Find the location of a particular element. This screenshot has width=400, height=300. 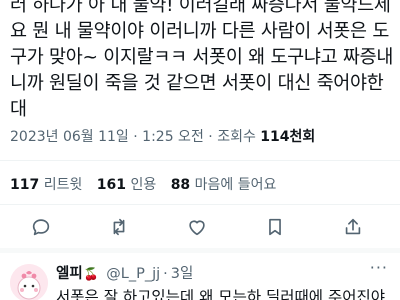

reply-header: 엘피🍒 @L_P_jj · 3일 is located at coordinates (124, 272).